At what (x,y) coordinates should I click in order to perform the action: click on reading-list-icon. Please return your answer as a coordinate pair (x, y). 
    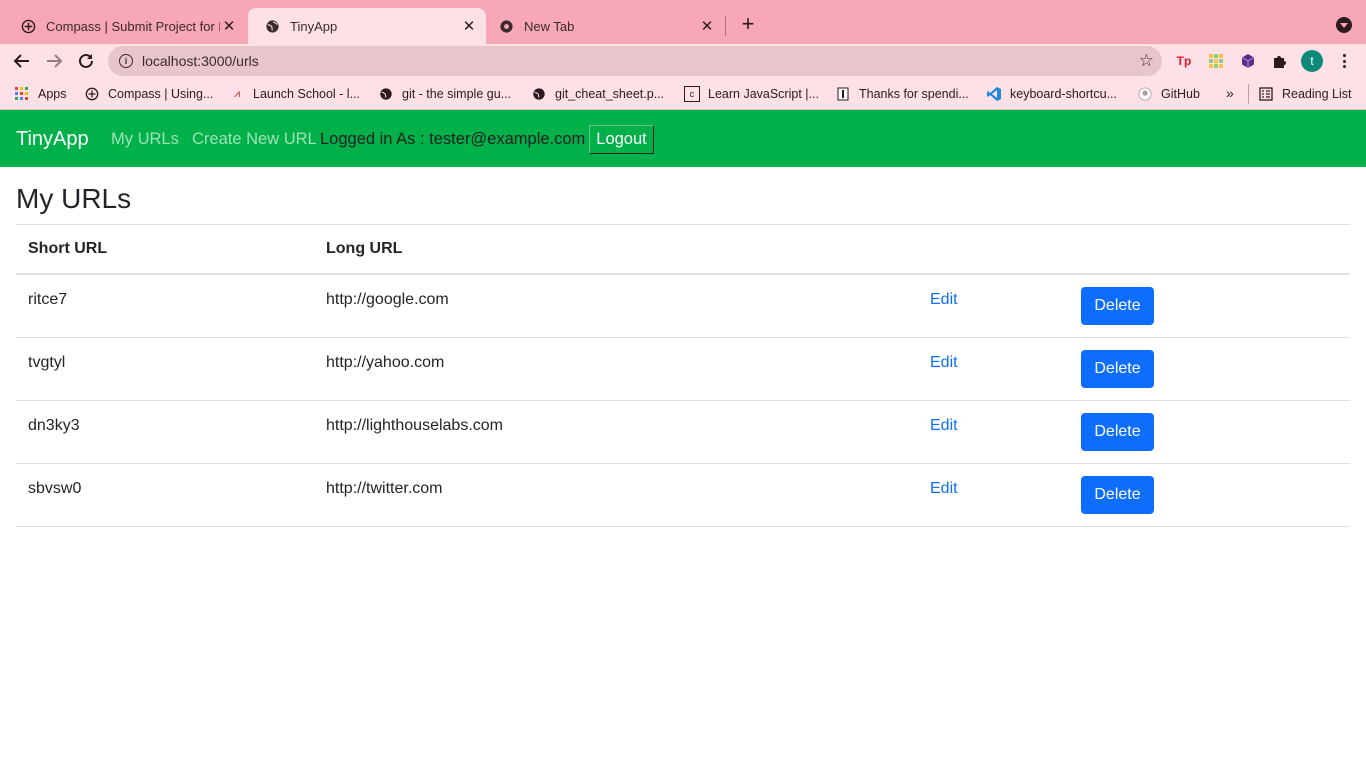
    Looking at the image, I should click on (1266, 94).